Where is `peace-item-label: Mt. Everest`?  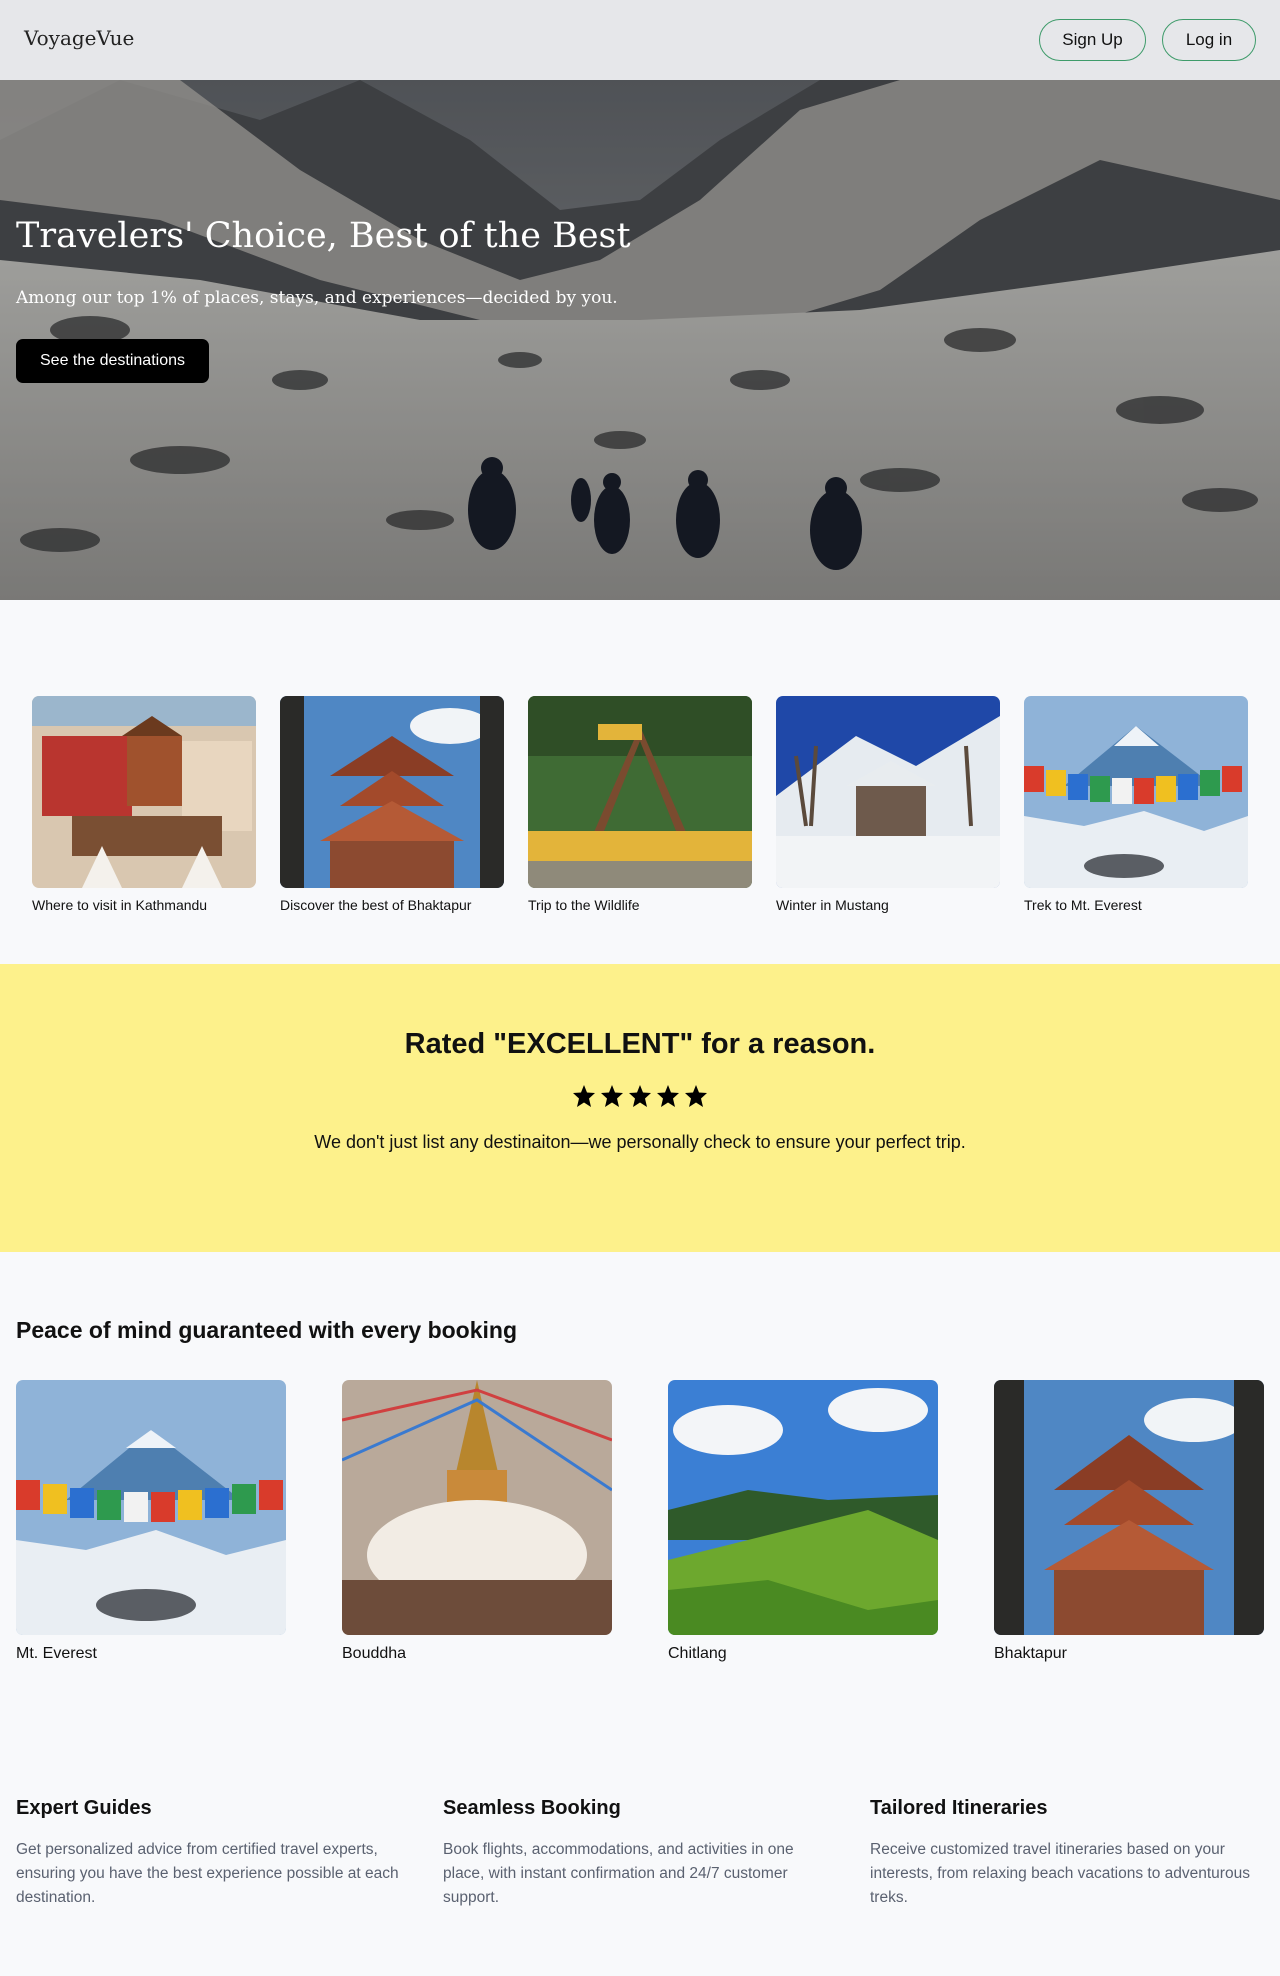 peace-item-label: Mt. Everest is located at coordinates (56, 1653).